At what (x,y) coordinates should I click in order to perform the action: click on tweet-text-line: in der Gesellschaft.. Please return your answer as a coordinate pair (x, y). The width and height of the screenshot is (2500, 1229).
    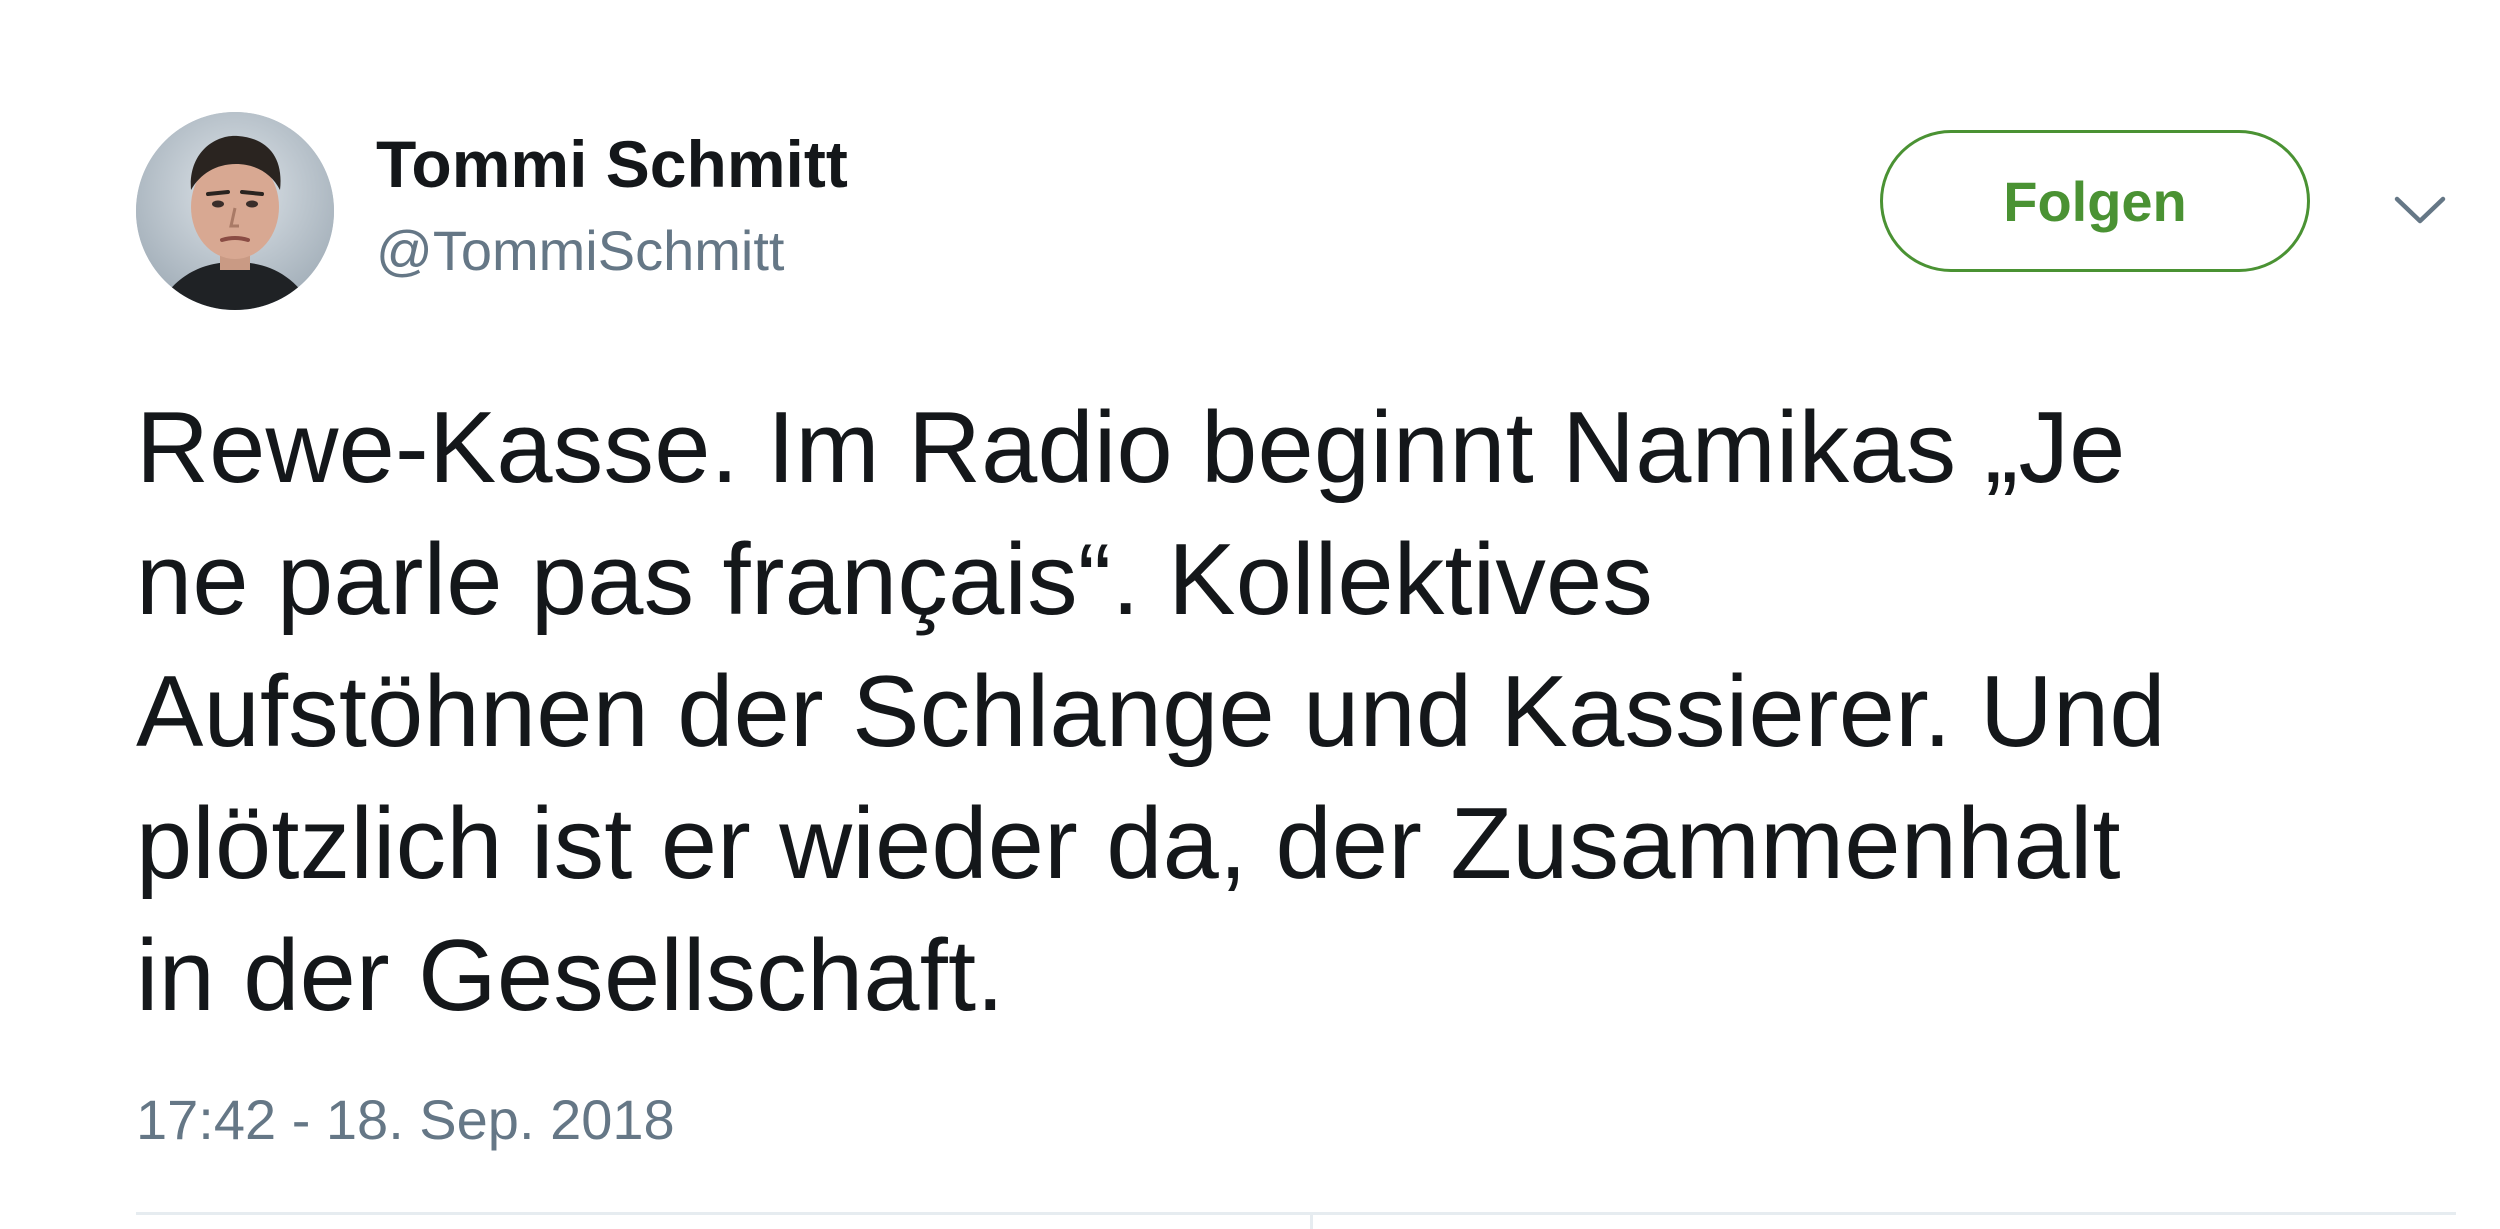
    Looking at the image, I should click on (570, 976).